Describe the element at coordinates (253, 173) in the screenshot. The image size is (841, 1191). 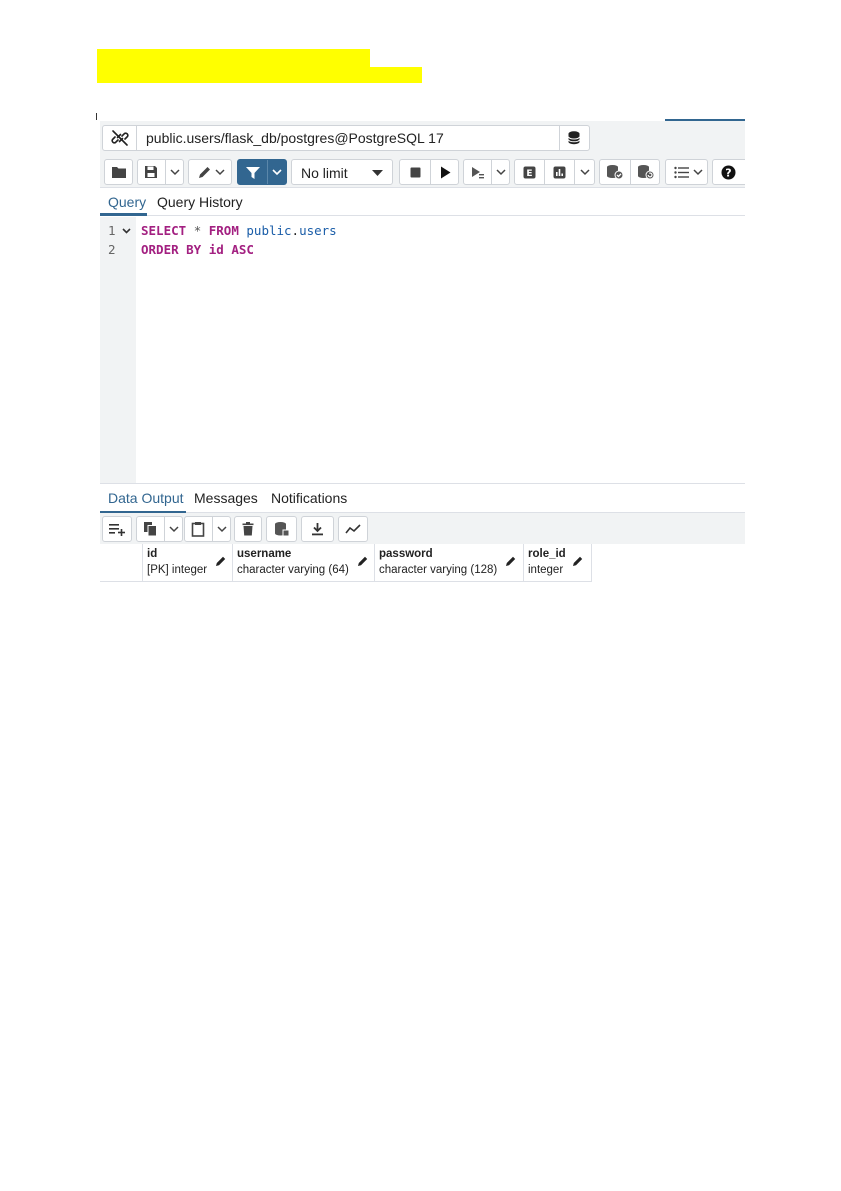
I see `filter-icon` at that location.